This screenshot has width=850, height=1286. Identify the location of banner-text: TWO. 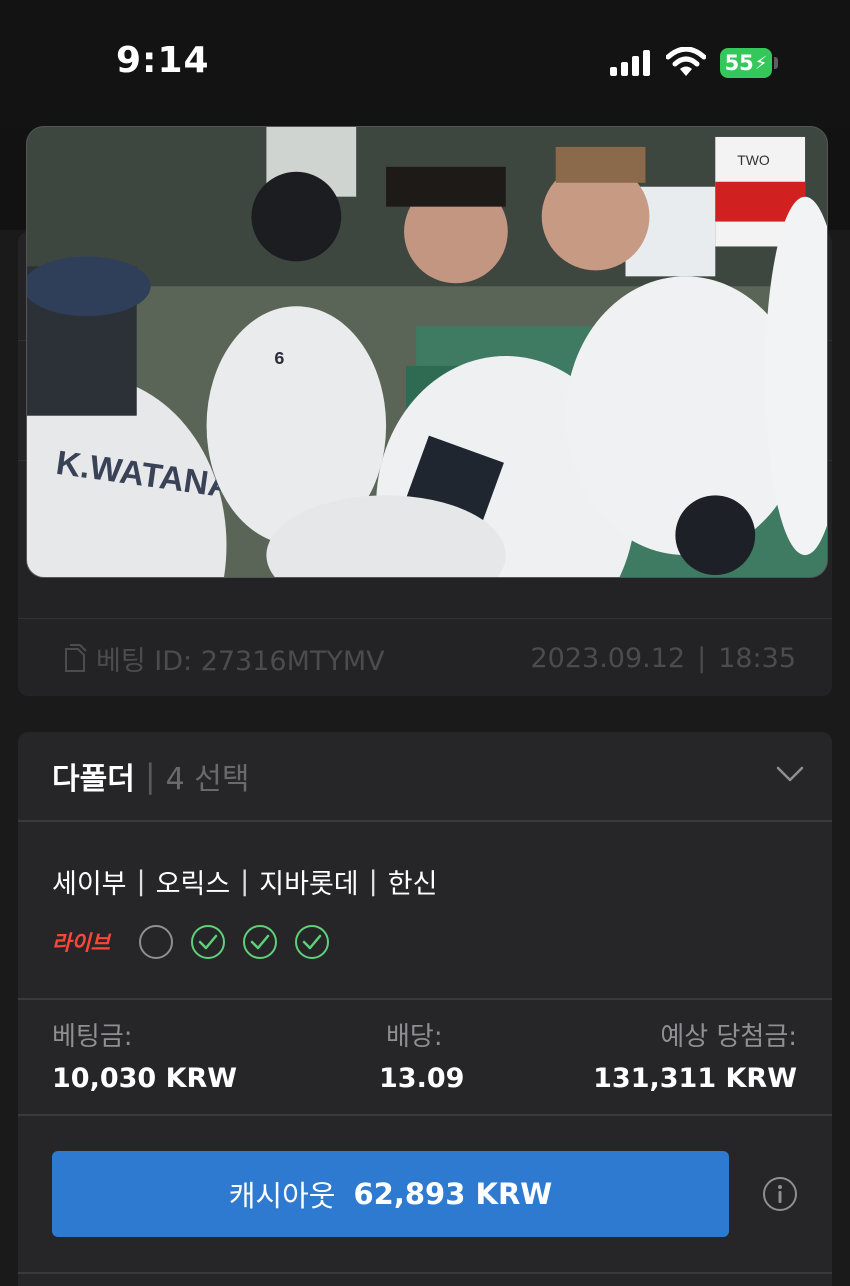
(753, 160).